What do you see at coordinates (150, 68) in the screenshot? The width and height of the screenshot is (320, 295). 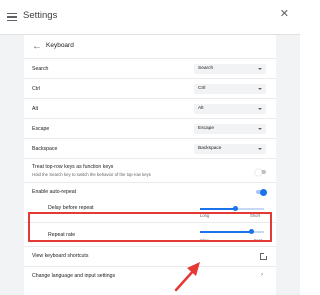 I see `remap-row-search: Search Search` at bounding box center [150, 68].